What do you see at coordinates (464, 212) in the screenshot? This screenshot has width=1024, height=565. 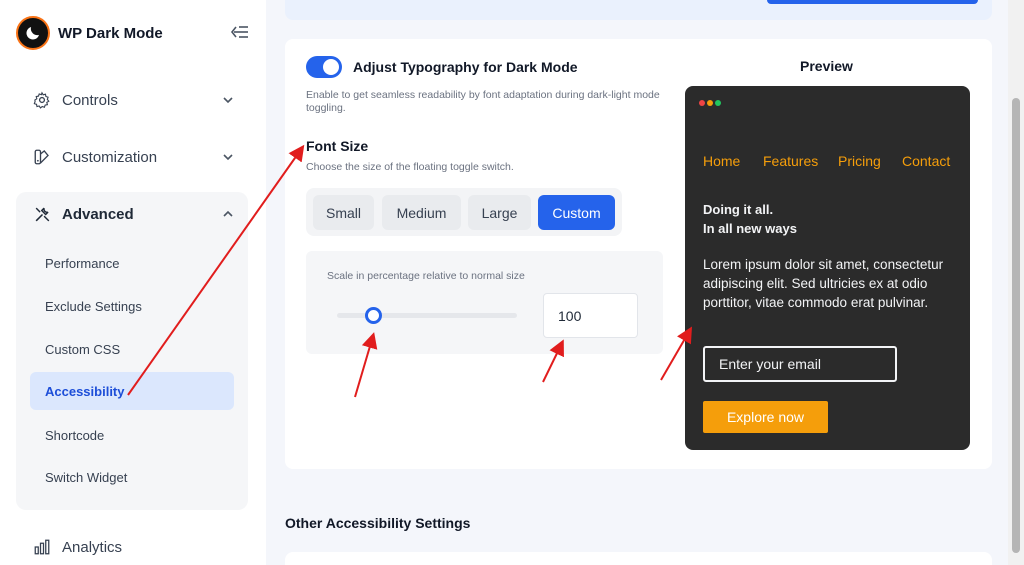 I see `font-size-selector: Small Medium Large Custom` at bounding box center [464, 212].